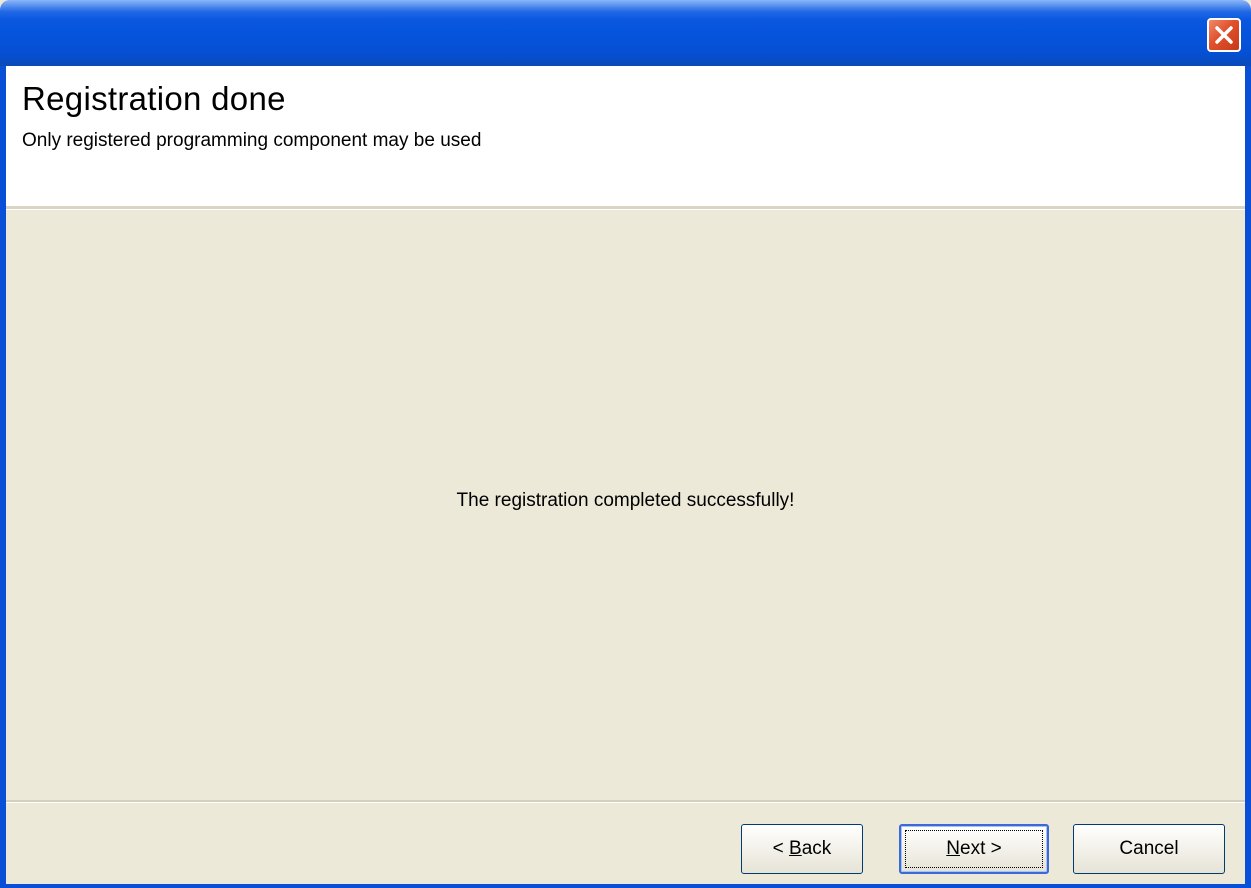  I want to click on title-bar-gloss, so click(625, 6).